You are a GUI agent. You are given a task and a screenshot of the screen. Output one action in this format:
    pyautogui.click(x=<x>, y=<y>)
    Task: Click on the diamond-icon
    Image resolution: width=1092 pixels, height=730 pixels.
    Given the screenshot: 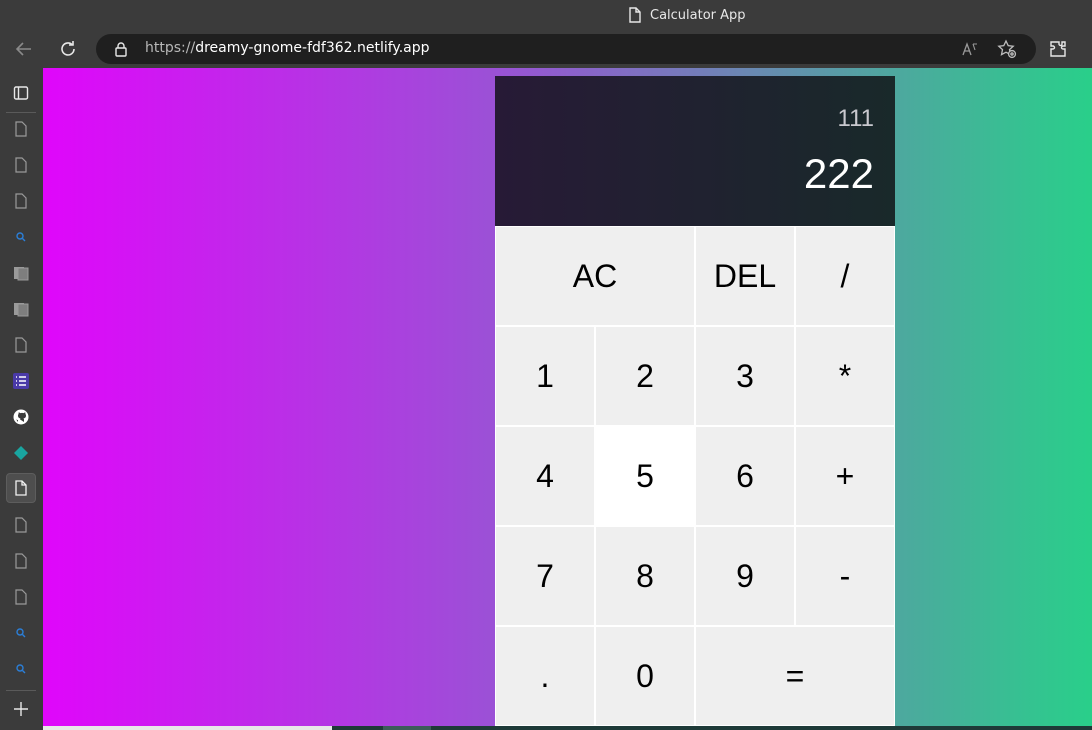 What is the action you would take?
    pyautogui.click(x=21, y=453)
    